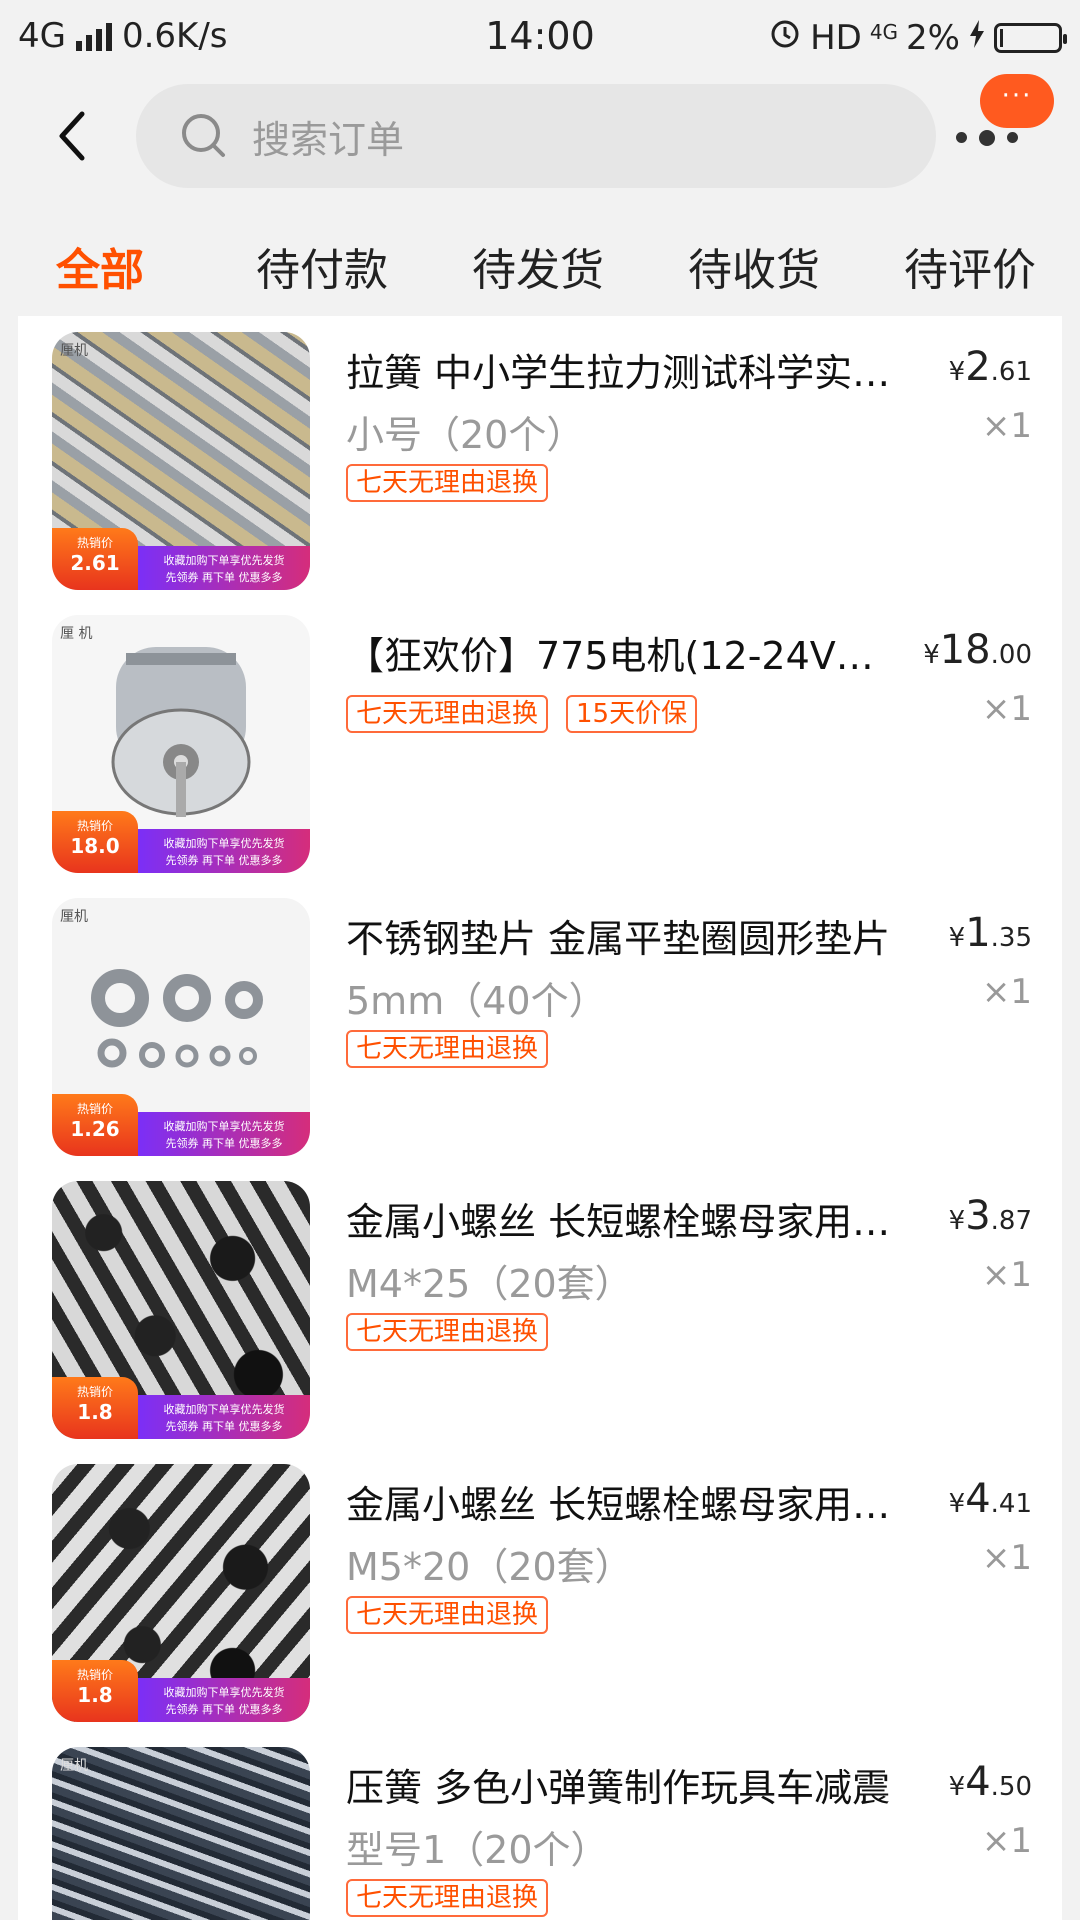 This screenshot has height=1920, width=1080. Describe the element at coordinates (95, 559) in the screenshot. I see `hot-price-badge: 热销价 2.61` at that location.